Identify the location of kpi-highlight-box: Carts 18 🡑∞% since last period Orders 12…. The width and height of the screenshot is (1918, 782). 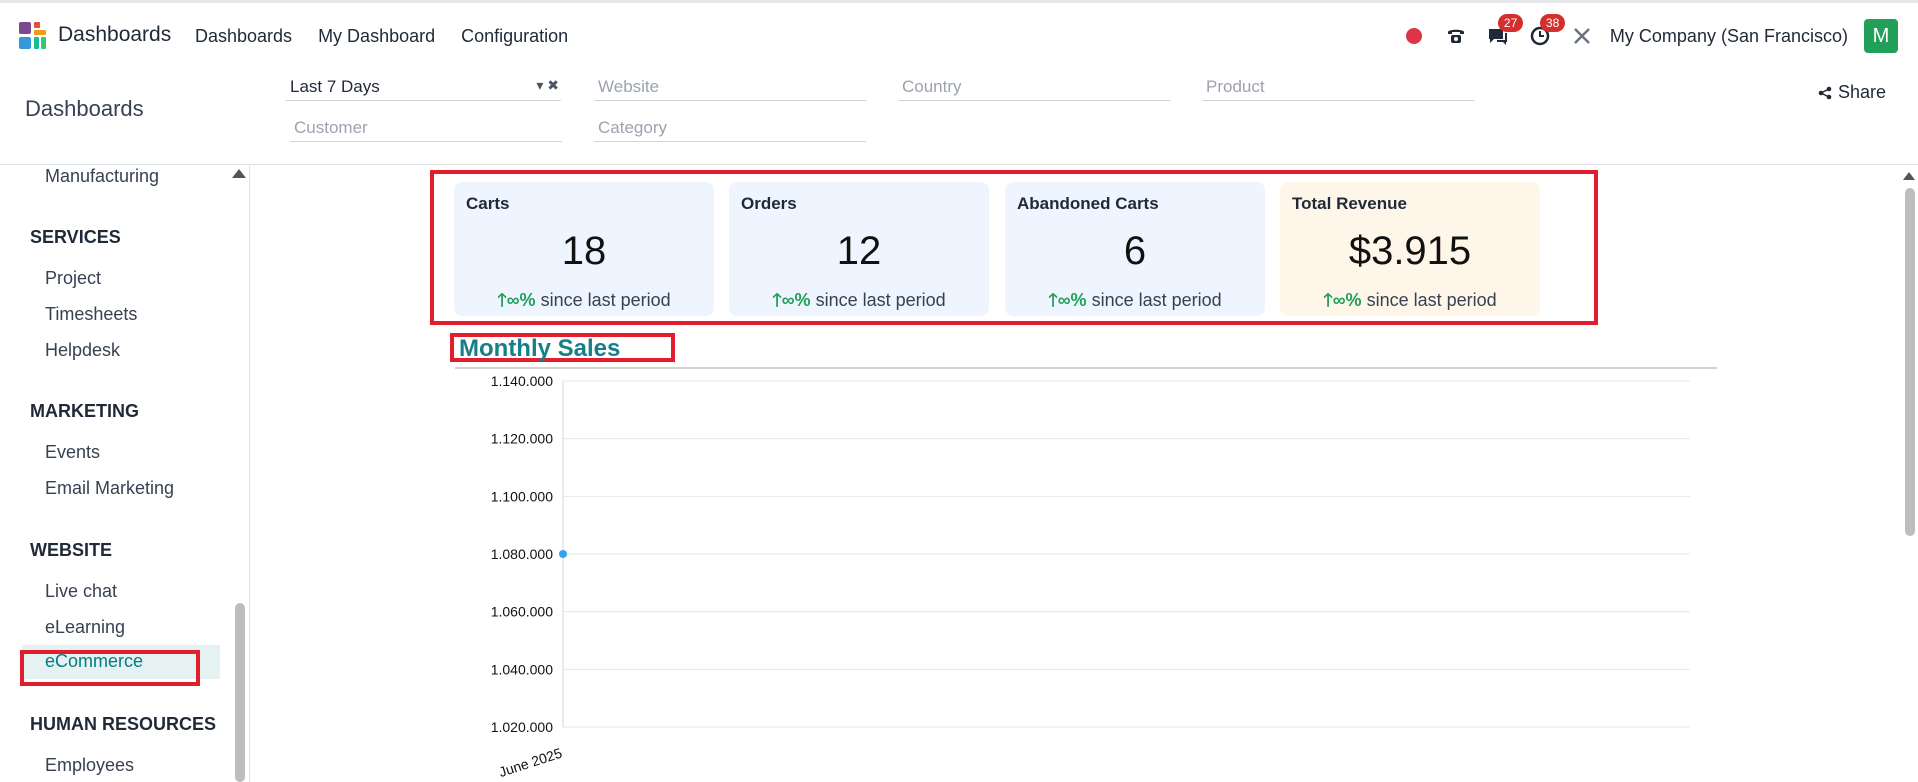
(1014, 247).